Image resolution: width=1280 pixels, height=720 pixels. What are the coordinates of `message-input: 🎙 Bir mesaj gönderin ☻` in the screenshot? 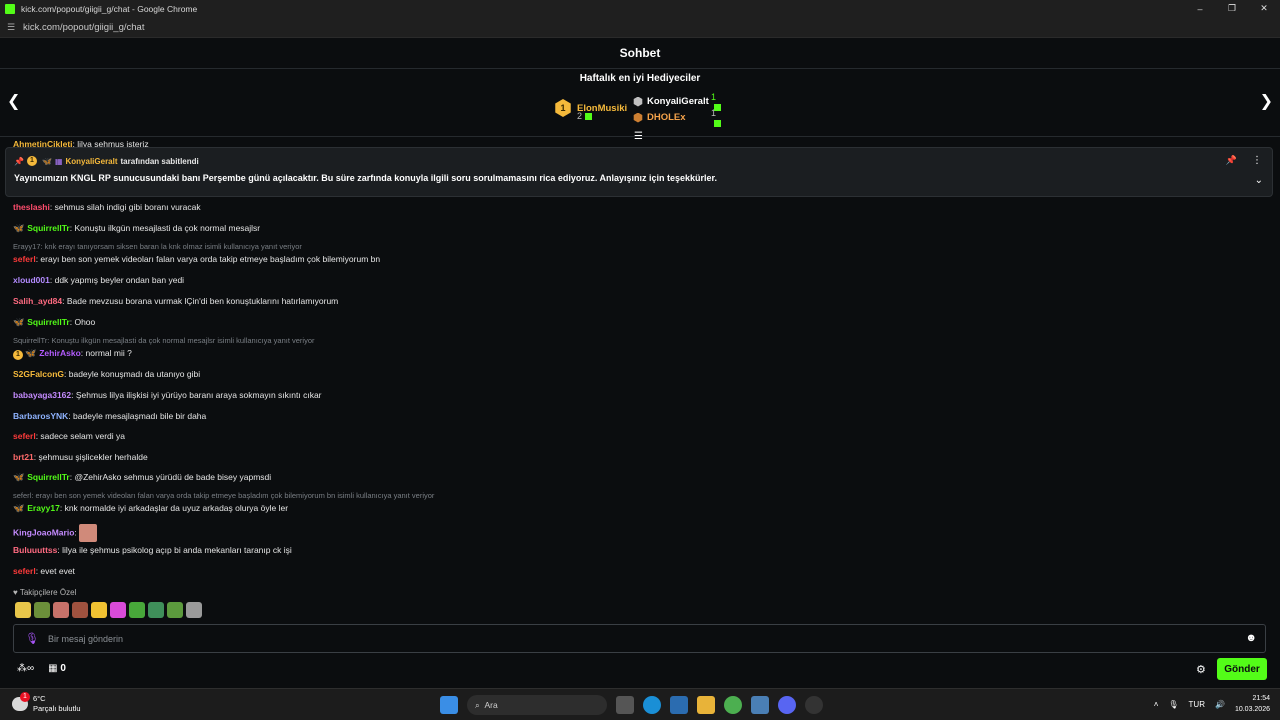 It's located at (639, 638).